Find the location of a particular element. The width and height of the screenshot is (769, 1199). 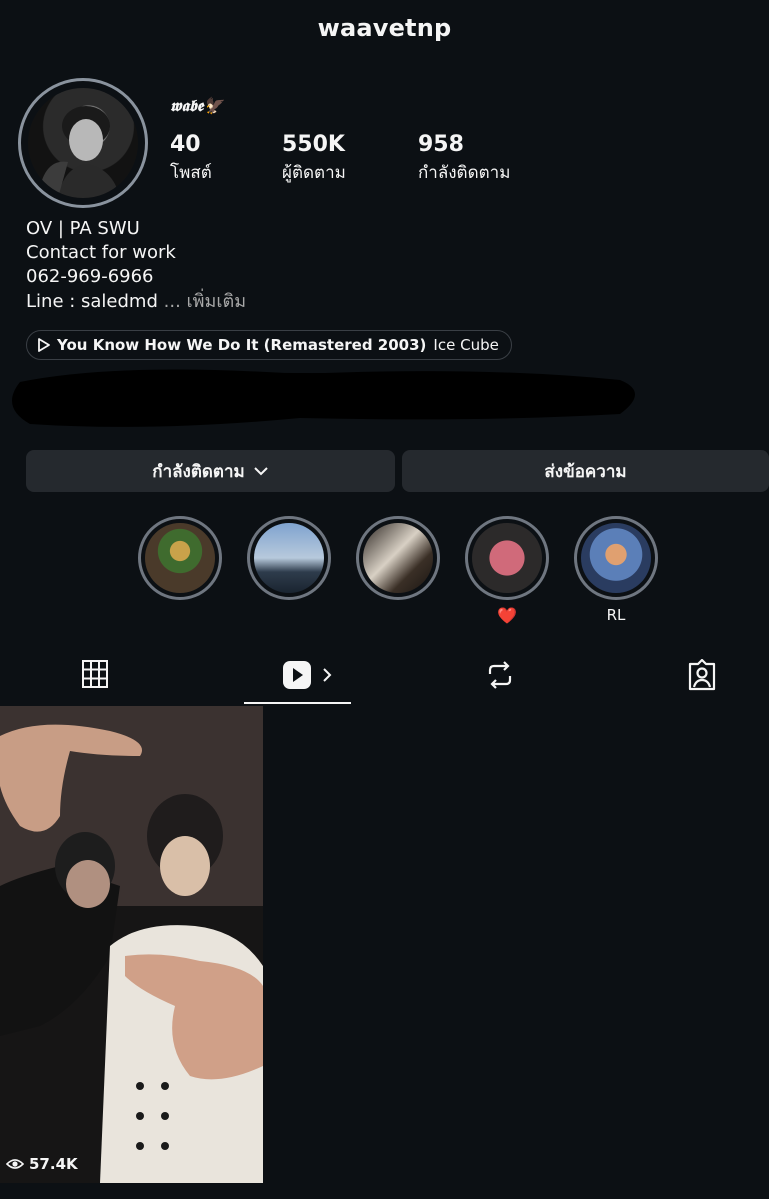

reel-thumbnail: 57.4K is located at coordinates (131, 944).